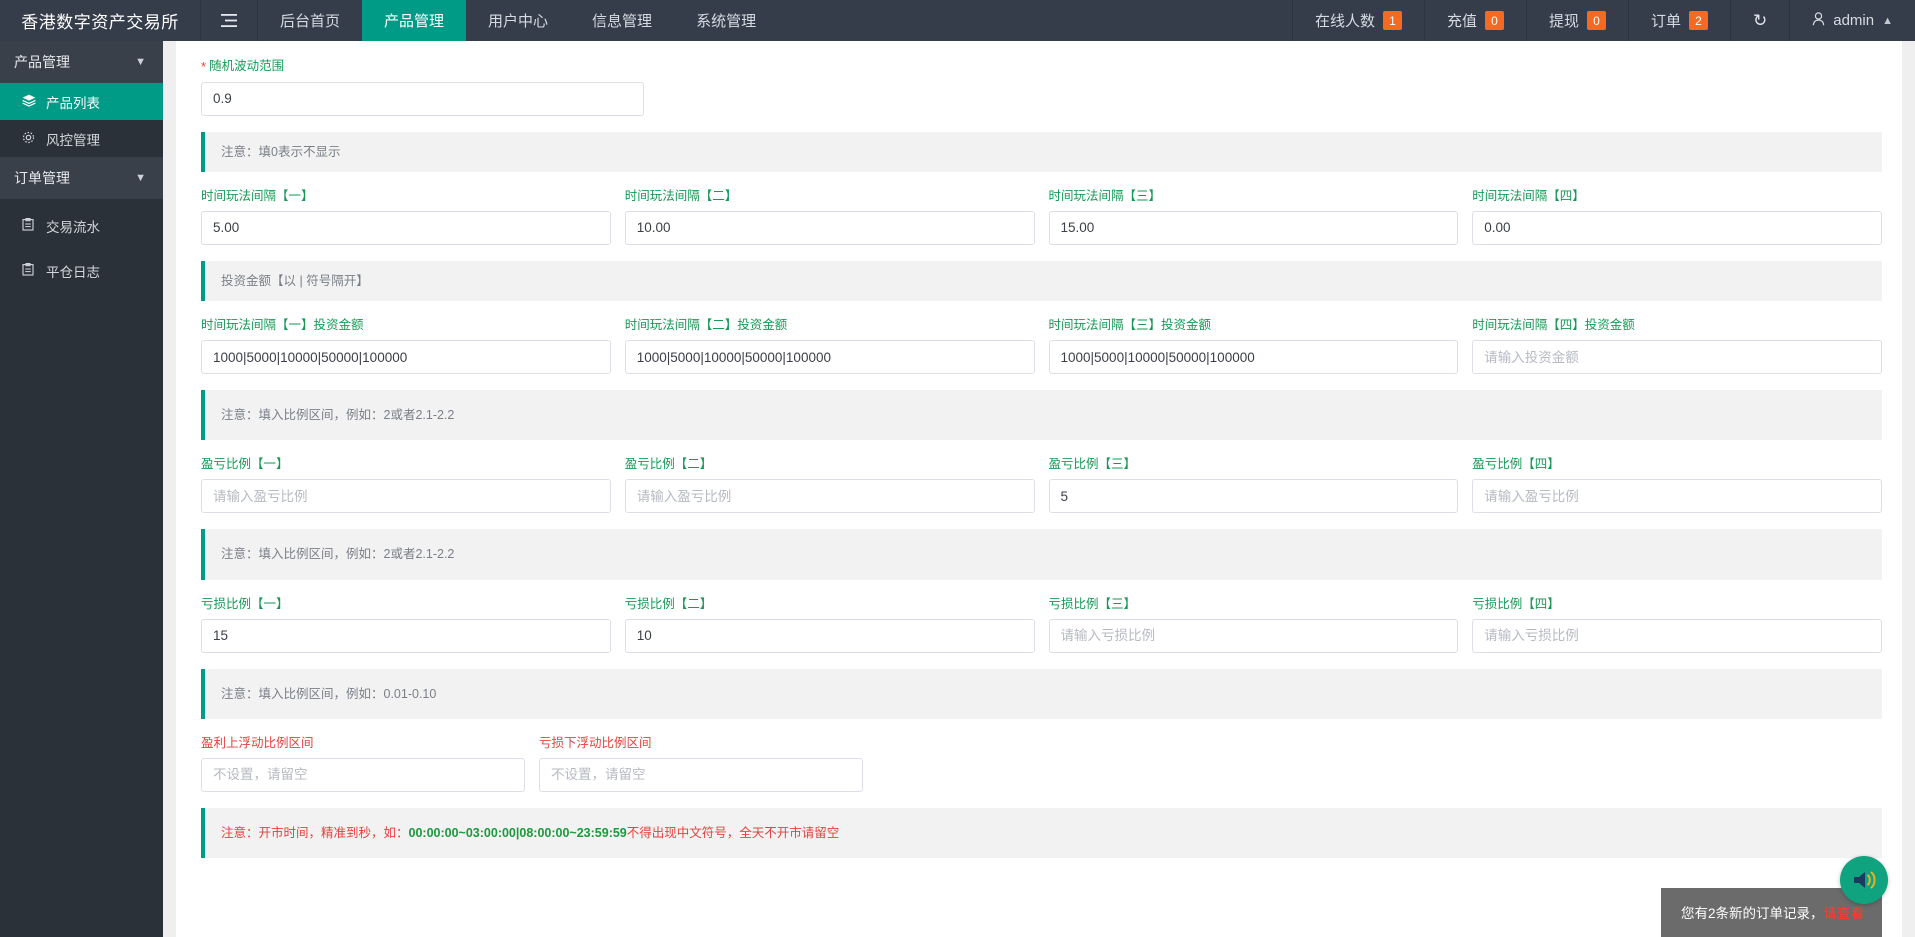 The height and width of the screenshot is (937, 1915). I want to click on field-invest-amount-2: 时间玩法间隔【二】投资金额, so click(829, 346).